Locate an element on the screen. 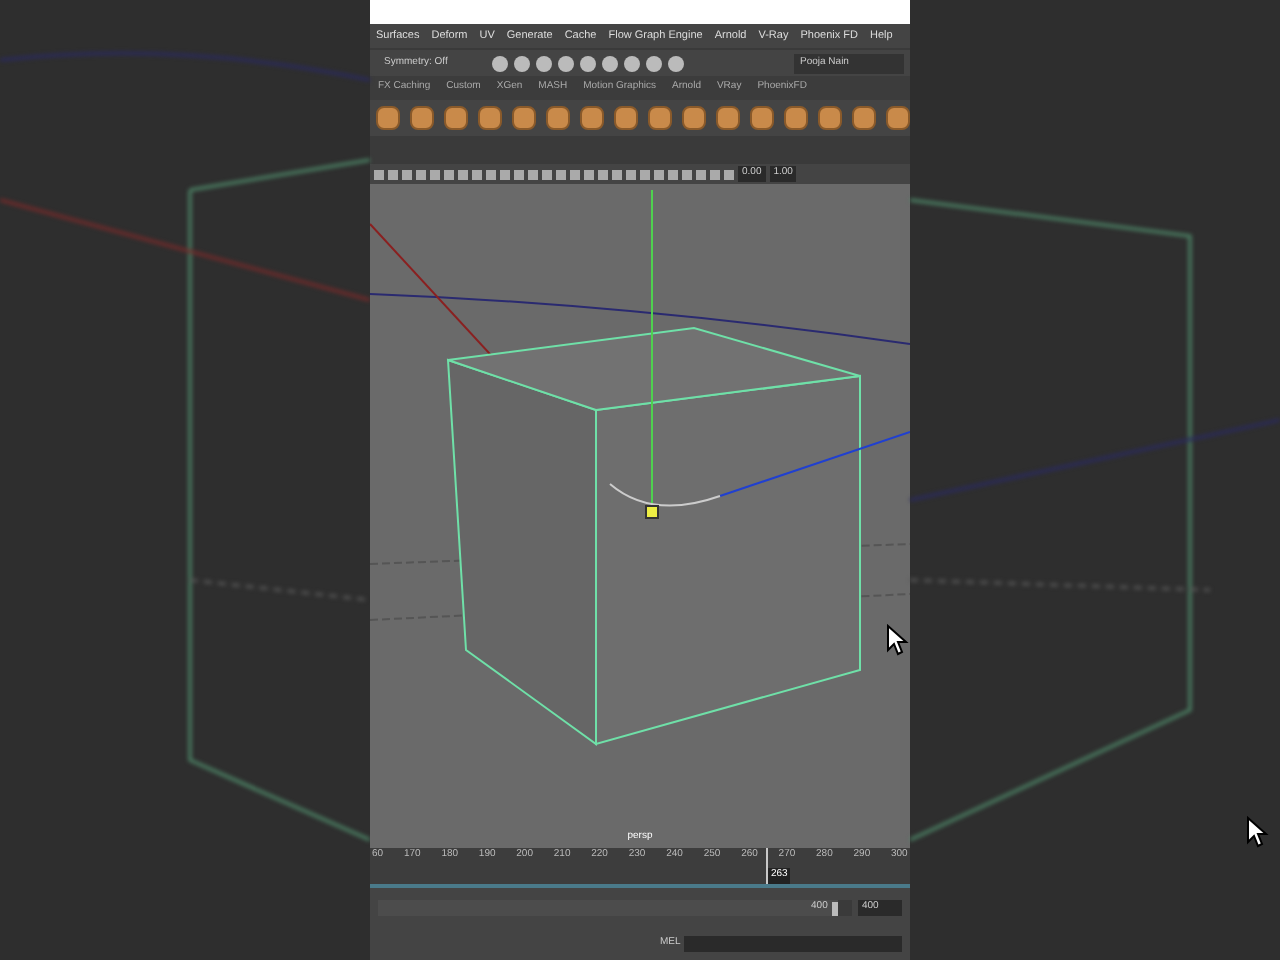  range-handle is located at coordinates (834, 908).